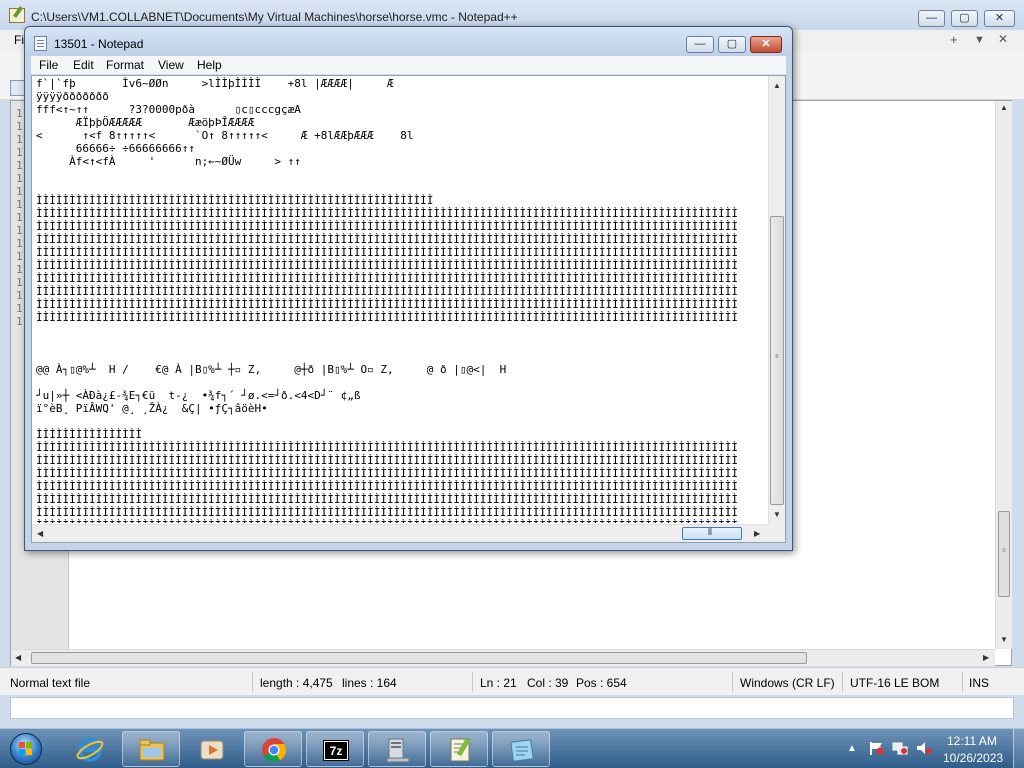 Image resolution: width=1024 pixels, height=768 pixels. I want to click on notepad-icon, so click(522, 750).